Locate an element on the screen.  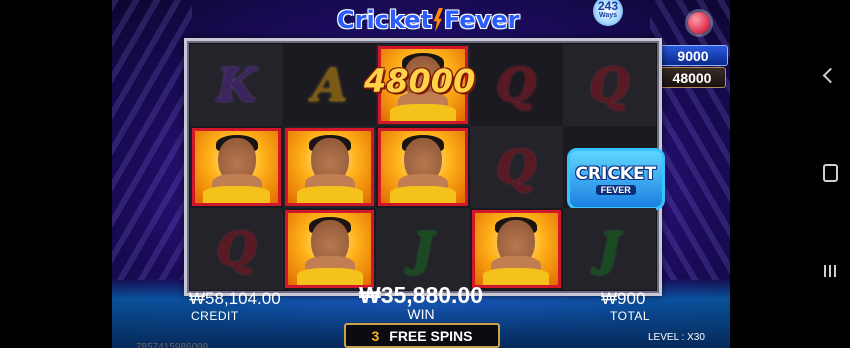
scatter-line-2: FEVER is located at coordinates (615, 189).